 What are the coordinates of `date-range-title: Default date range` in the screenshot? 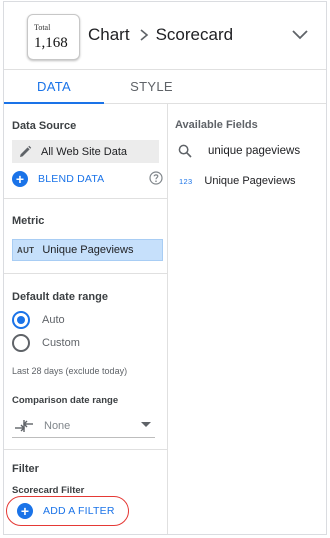 It's located at (60, 297).